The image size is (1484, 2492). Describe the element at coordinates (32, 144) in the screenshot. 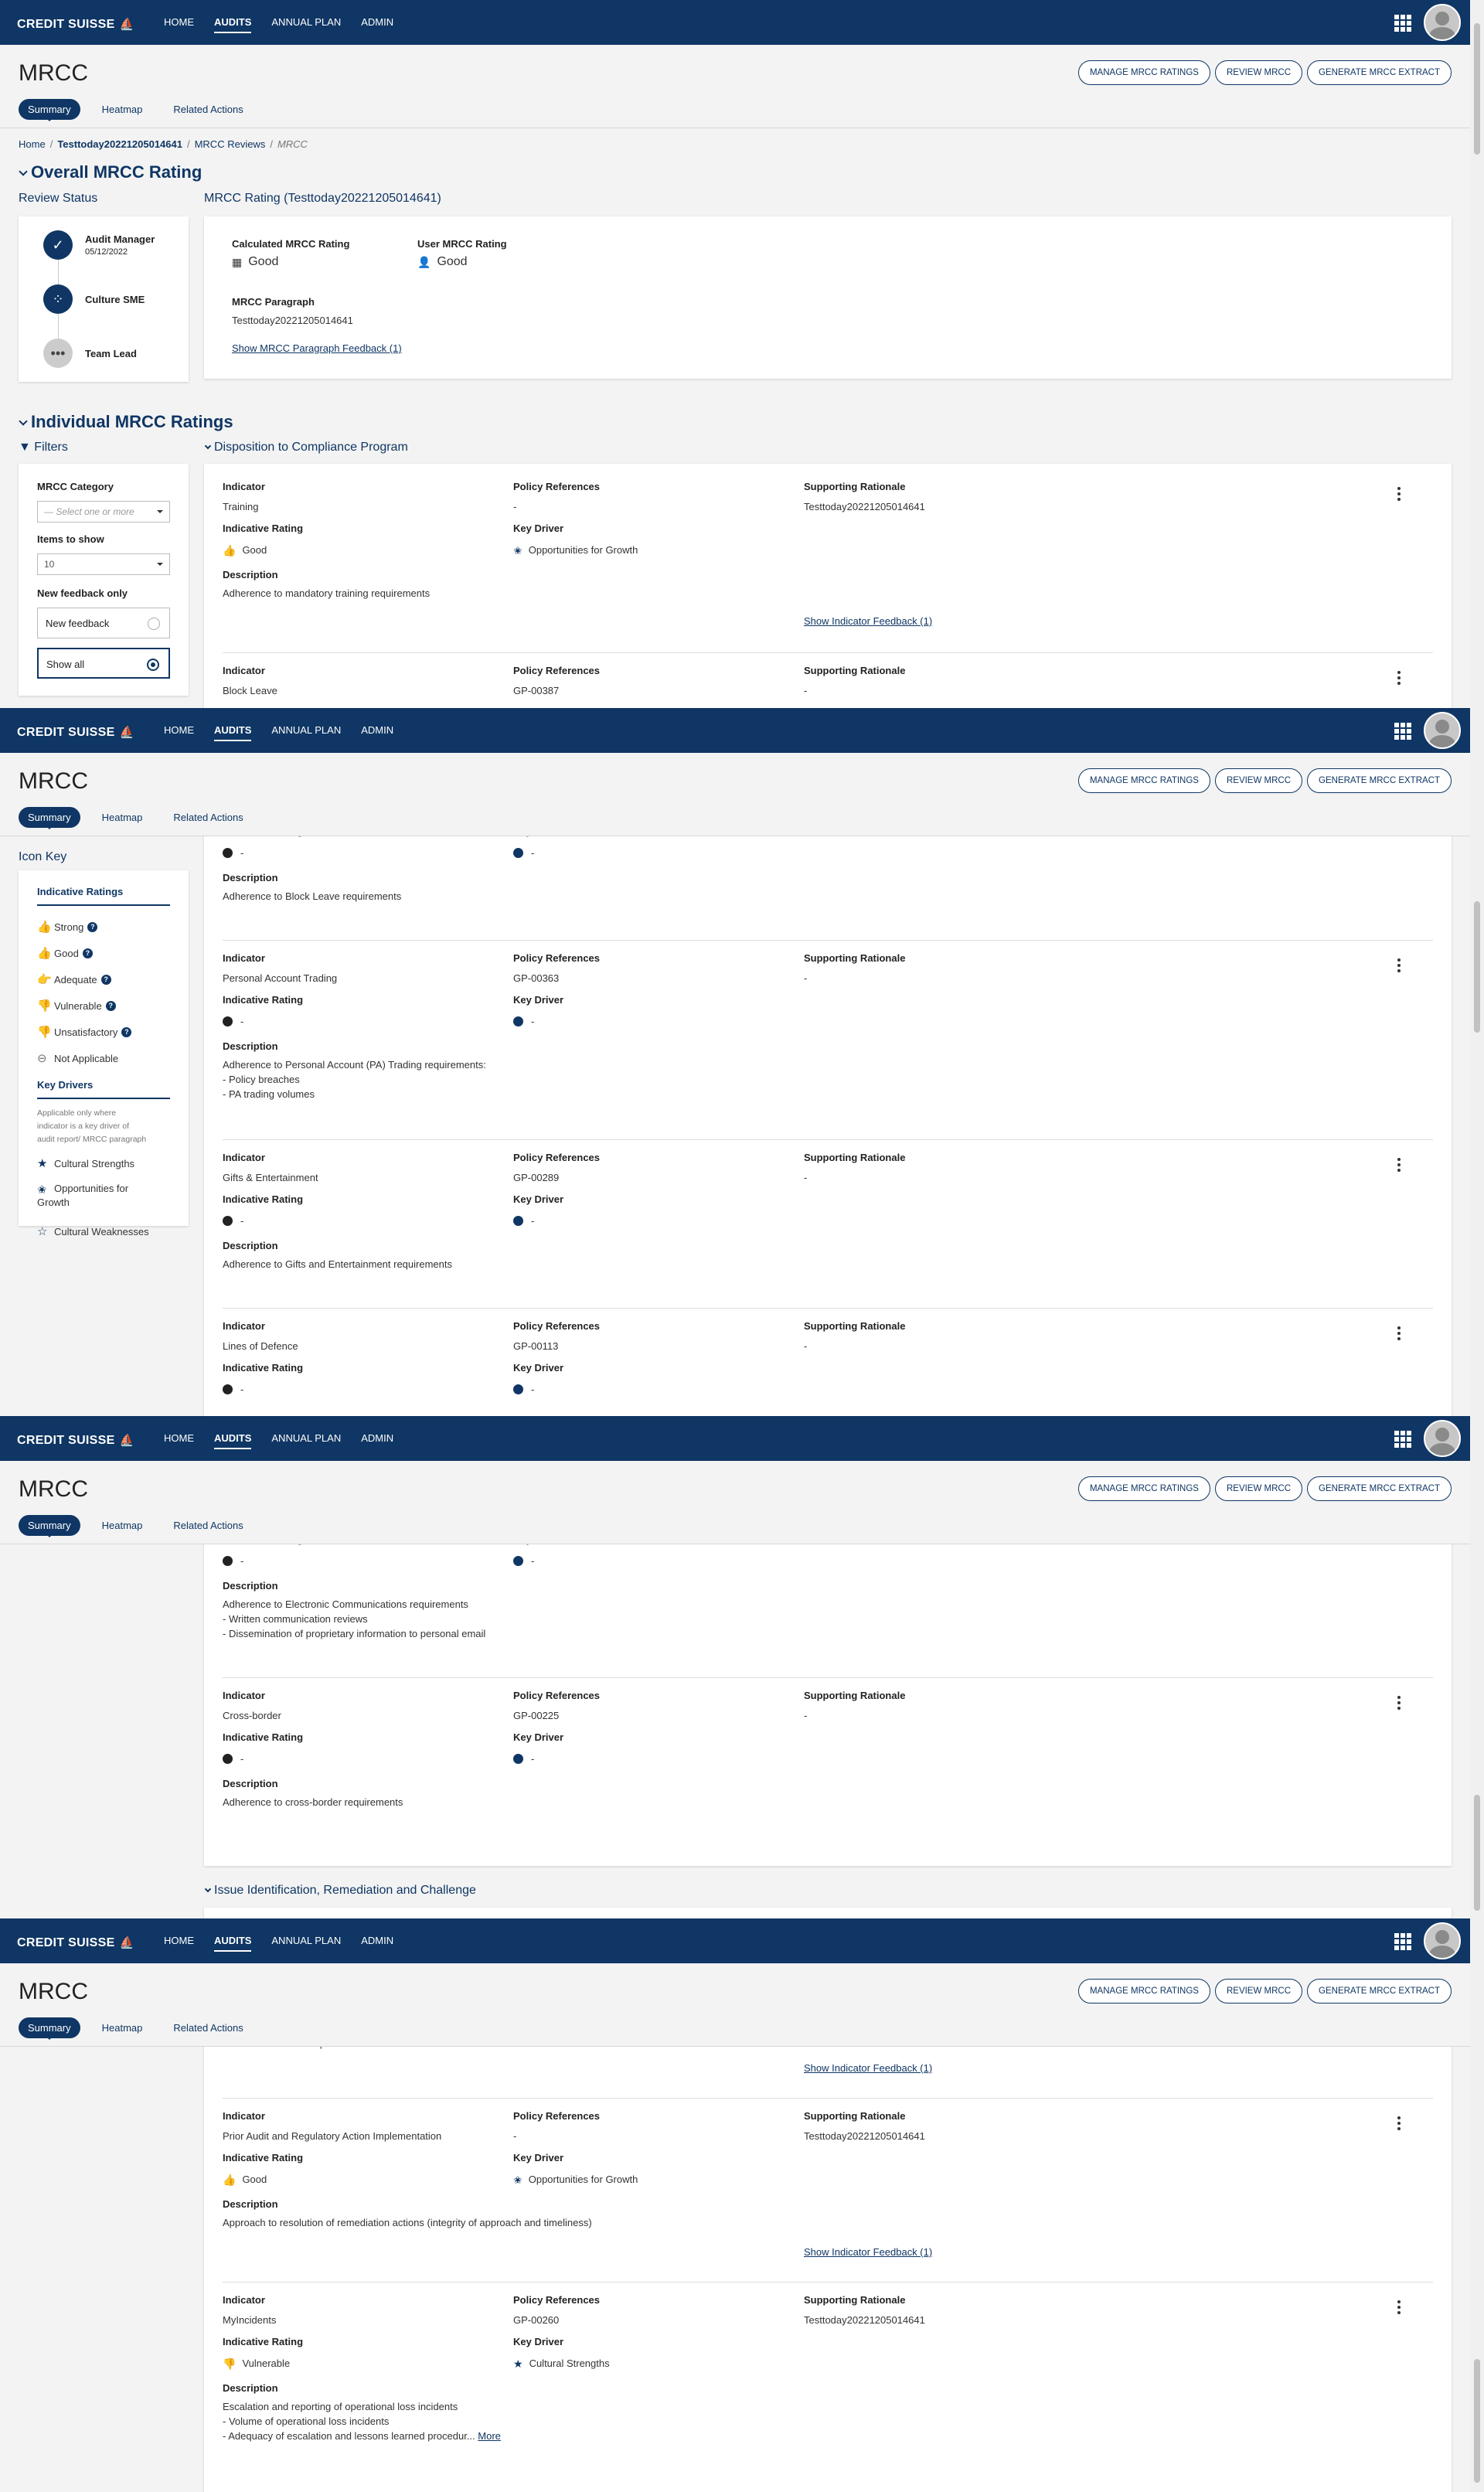

I see `breadcrumb-home: Home` at that location.